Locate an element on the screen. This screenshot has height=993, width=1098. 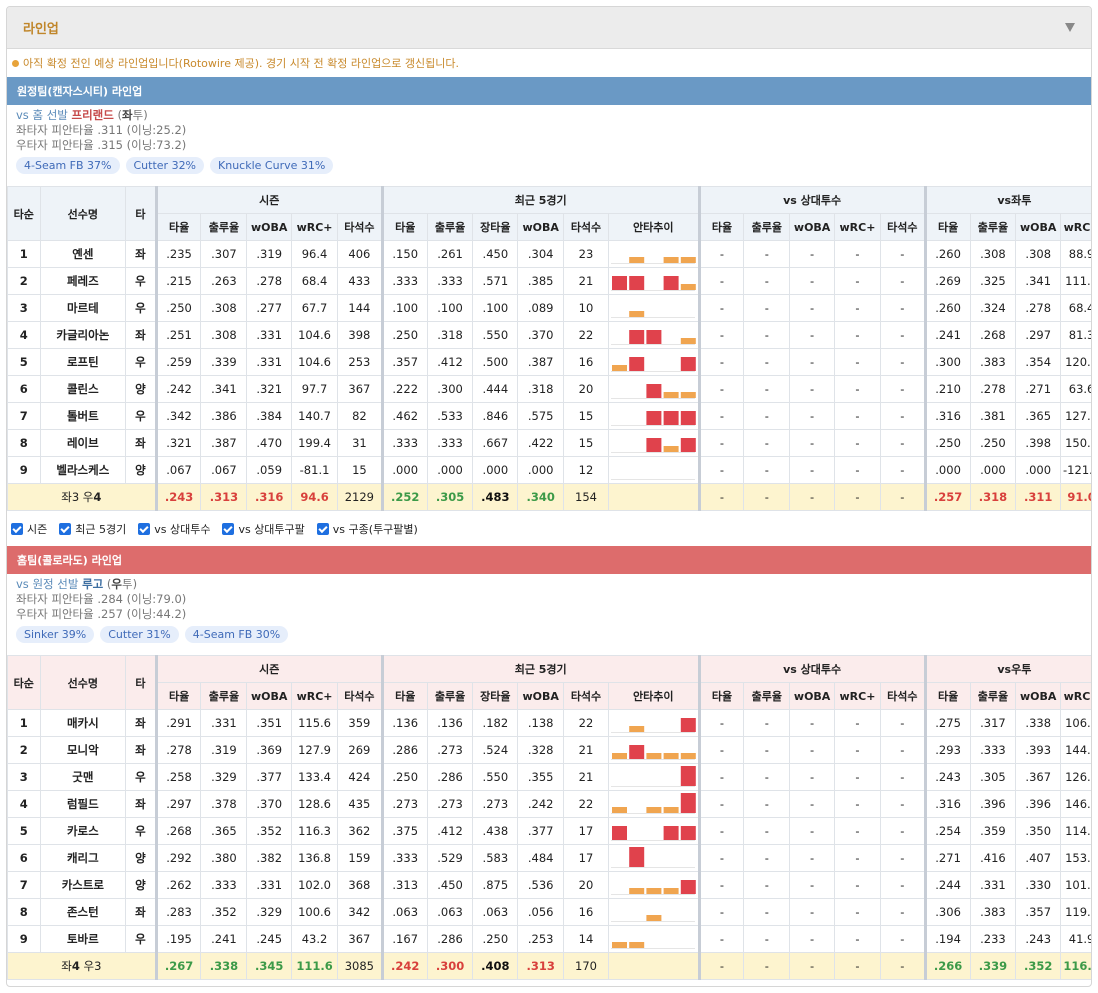
recent-stat: .136 is located at coordinates (404, 723).